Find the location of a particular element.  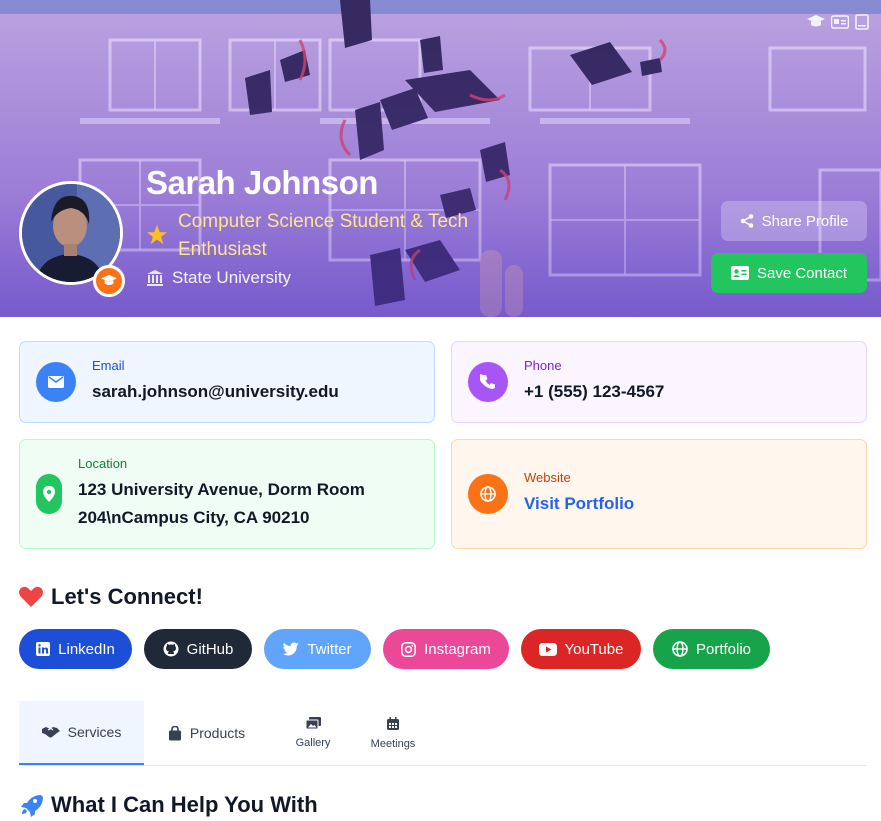

tab-services: Services is located at coordinates (81, 733).